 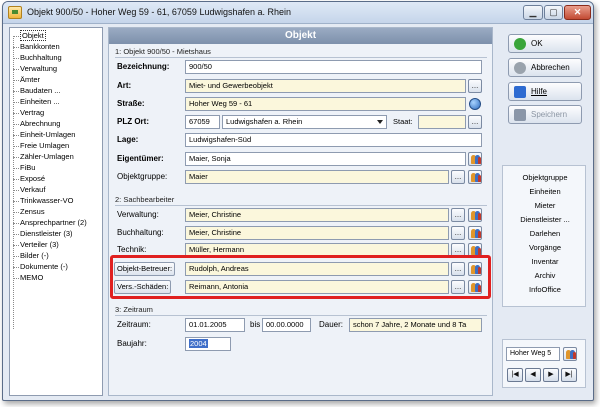 What do you see at coordinates (28, 179) in the screenshot?
I see `tree-item-expose: Exposé` at bounding box center [28, 179].